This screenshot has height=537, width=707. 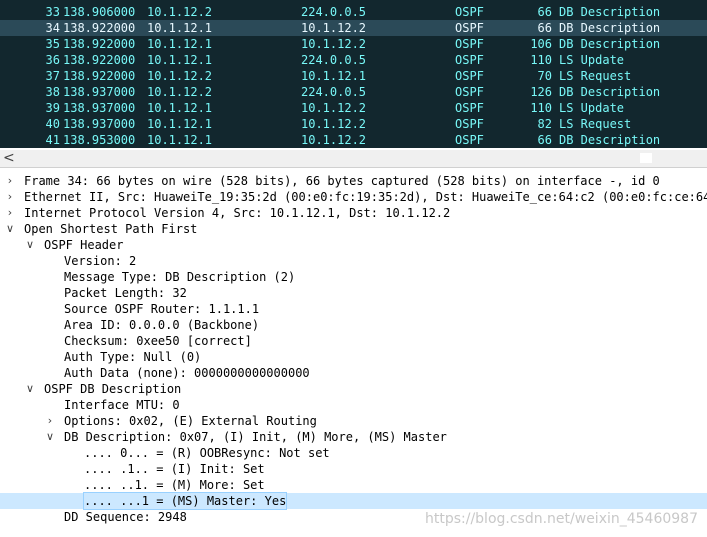 I want to click on detail-row: ∨ Open Shortest Path First, so click(x=353, y=229).